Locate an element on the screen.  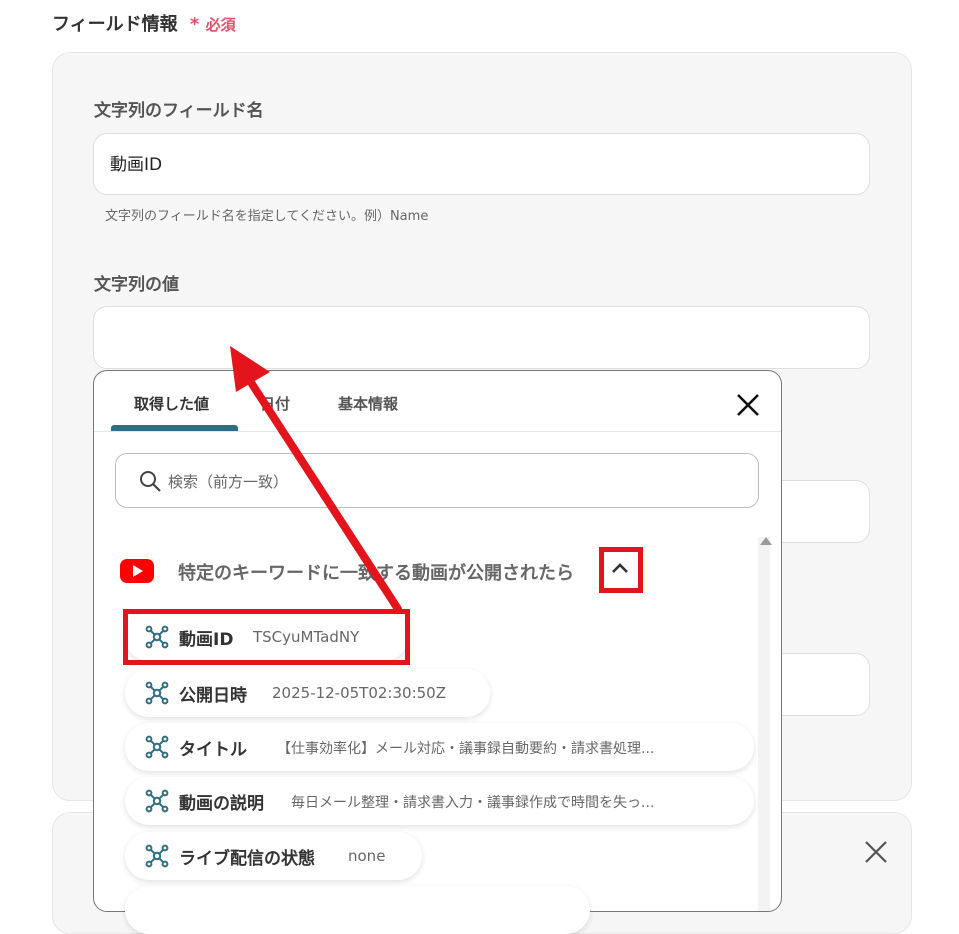
list-item-live-status: ライブ配信の状態 none is located at coordinates (273, 856).